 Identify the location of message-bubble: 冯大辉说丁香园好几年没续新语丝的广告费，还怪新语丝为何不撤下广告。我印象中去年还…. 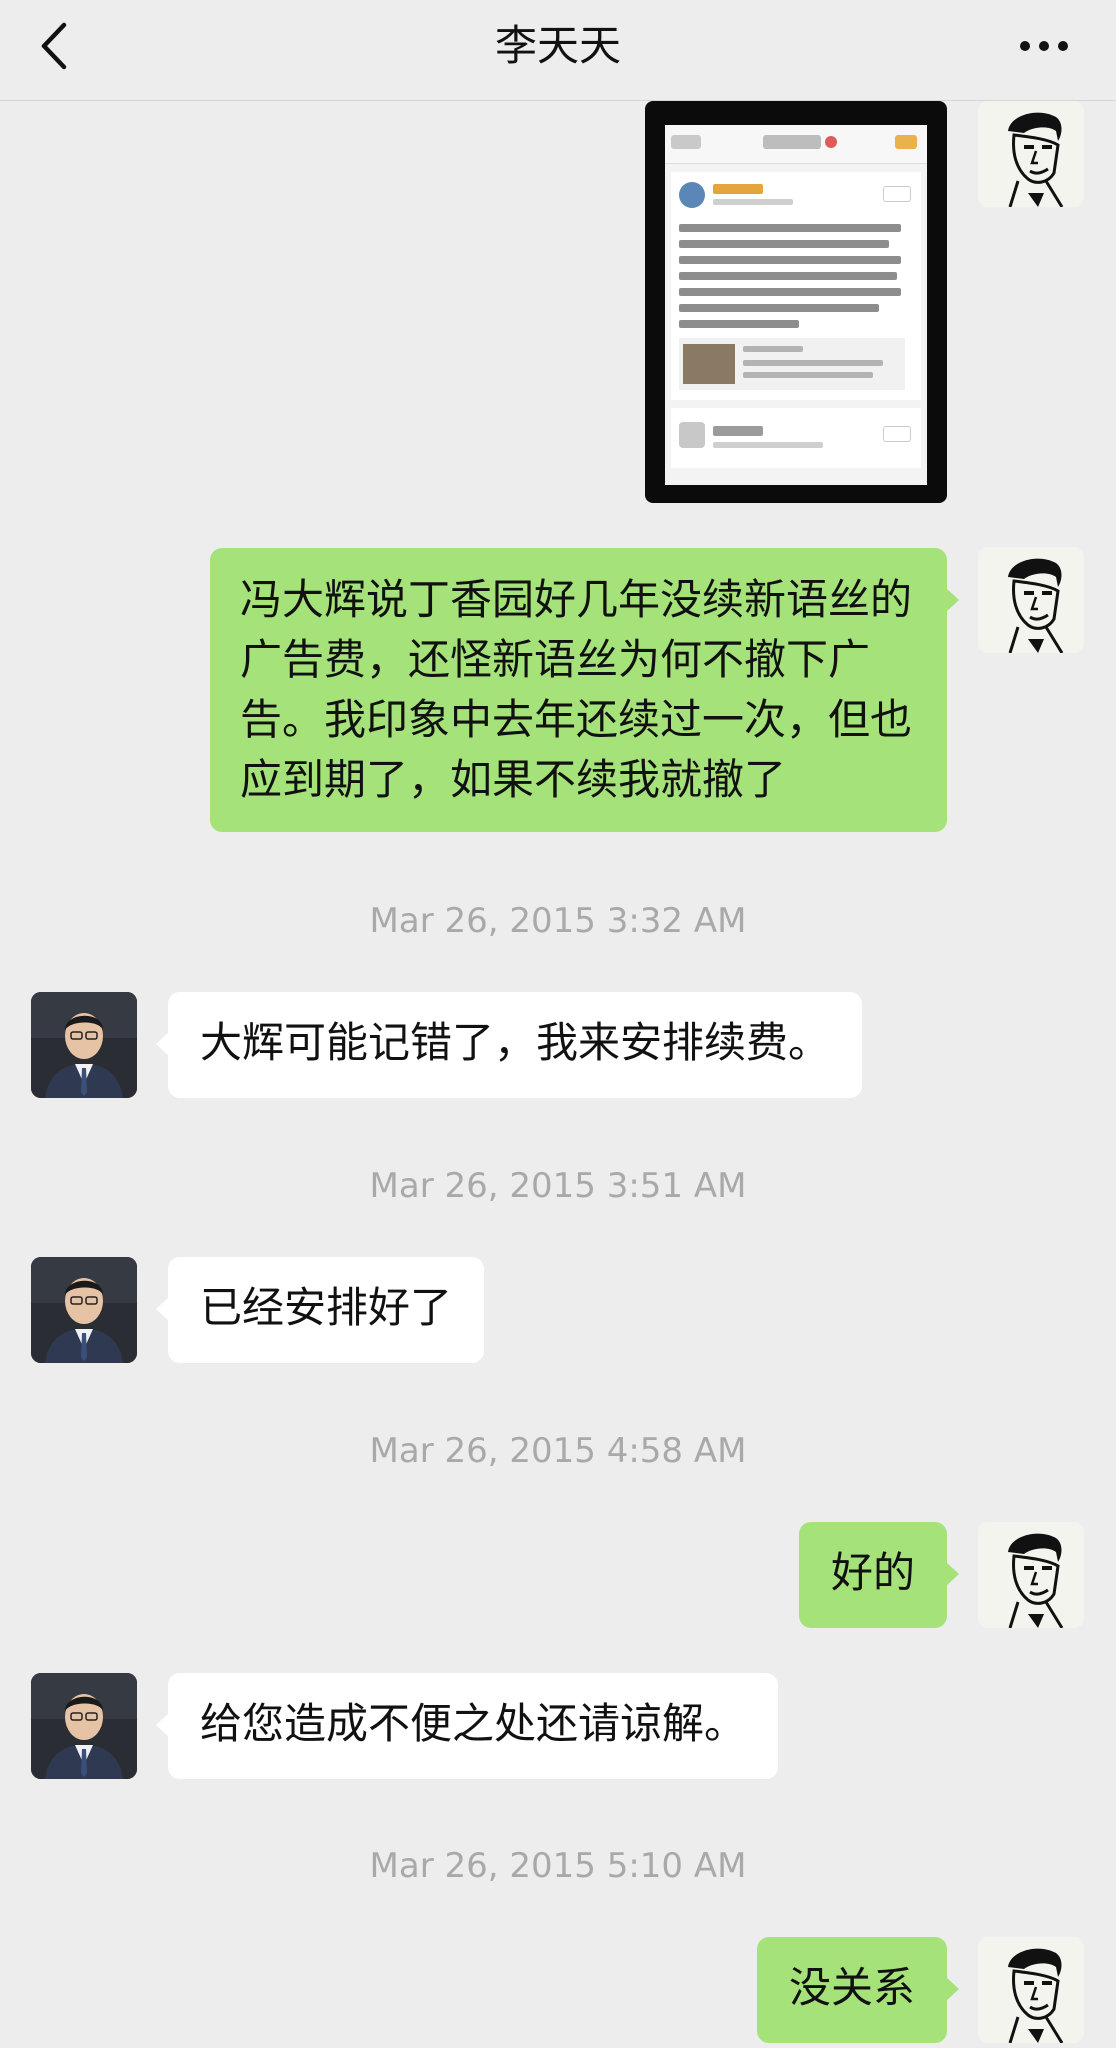
(584, 690).